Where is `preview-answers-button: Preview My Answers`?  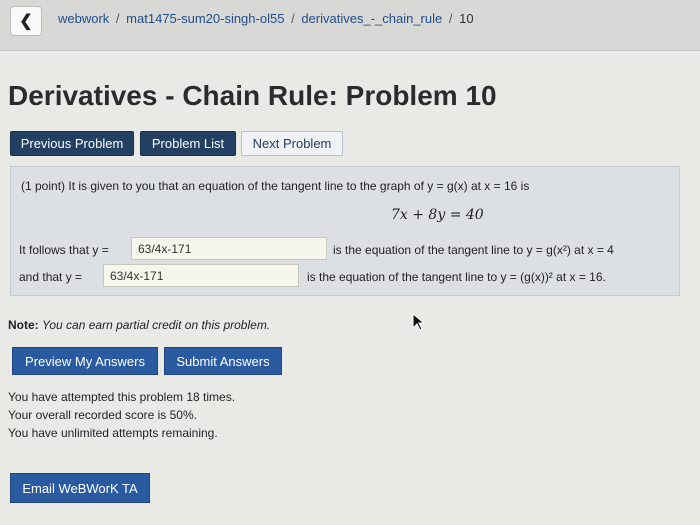 preview-answers-button: Preview My Answers is located at coordinates (85, 361).